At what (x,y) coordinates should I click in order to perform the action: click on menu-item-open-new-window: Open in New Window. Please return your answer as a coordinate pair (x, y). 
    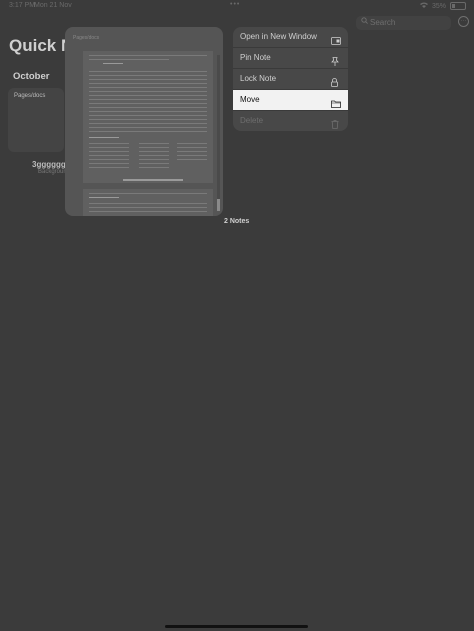
    Looking at the image, I should click on (290, 37).